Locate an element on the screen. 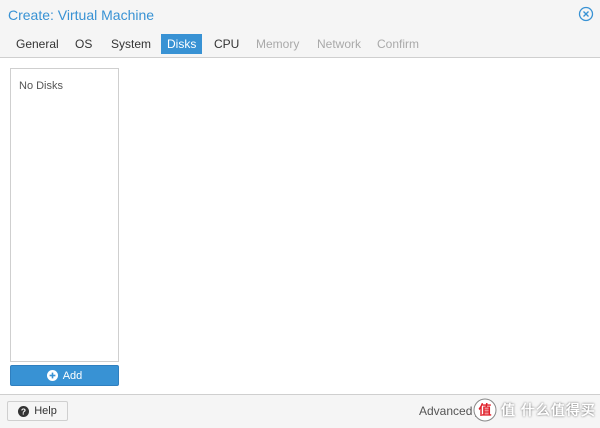  empty-disks-text: No Disks is located at coordinates (41, 86).